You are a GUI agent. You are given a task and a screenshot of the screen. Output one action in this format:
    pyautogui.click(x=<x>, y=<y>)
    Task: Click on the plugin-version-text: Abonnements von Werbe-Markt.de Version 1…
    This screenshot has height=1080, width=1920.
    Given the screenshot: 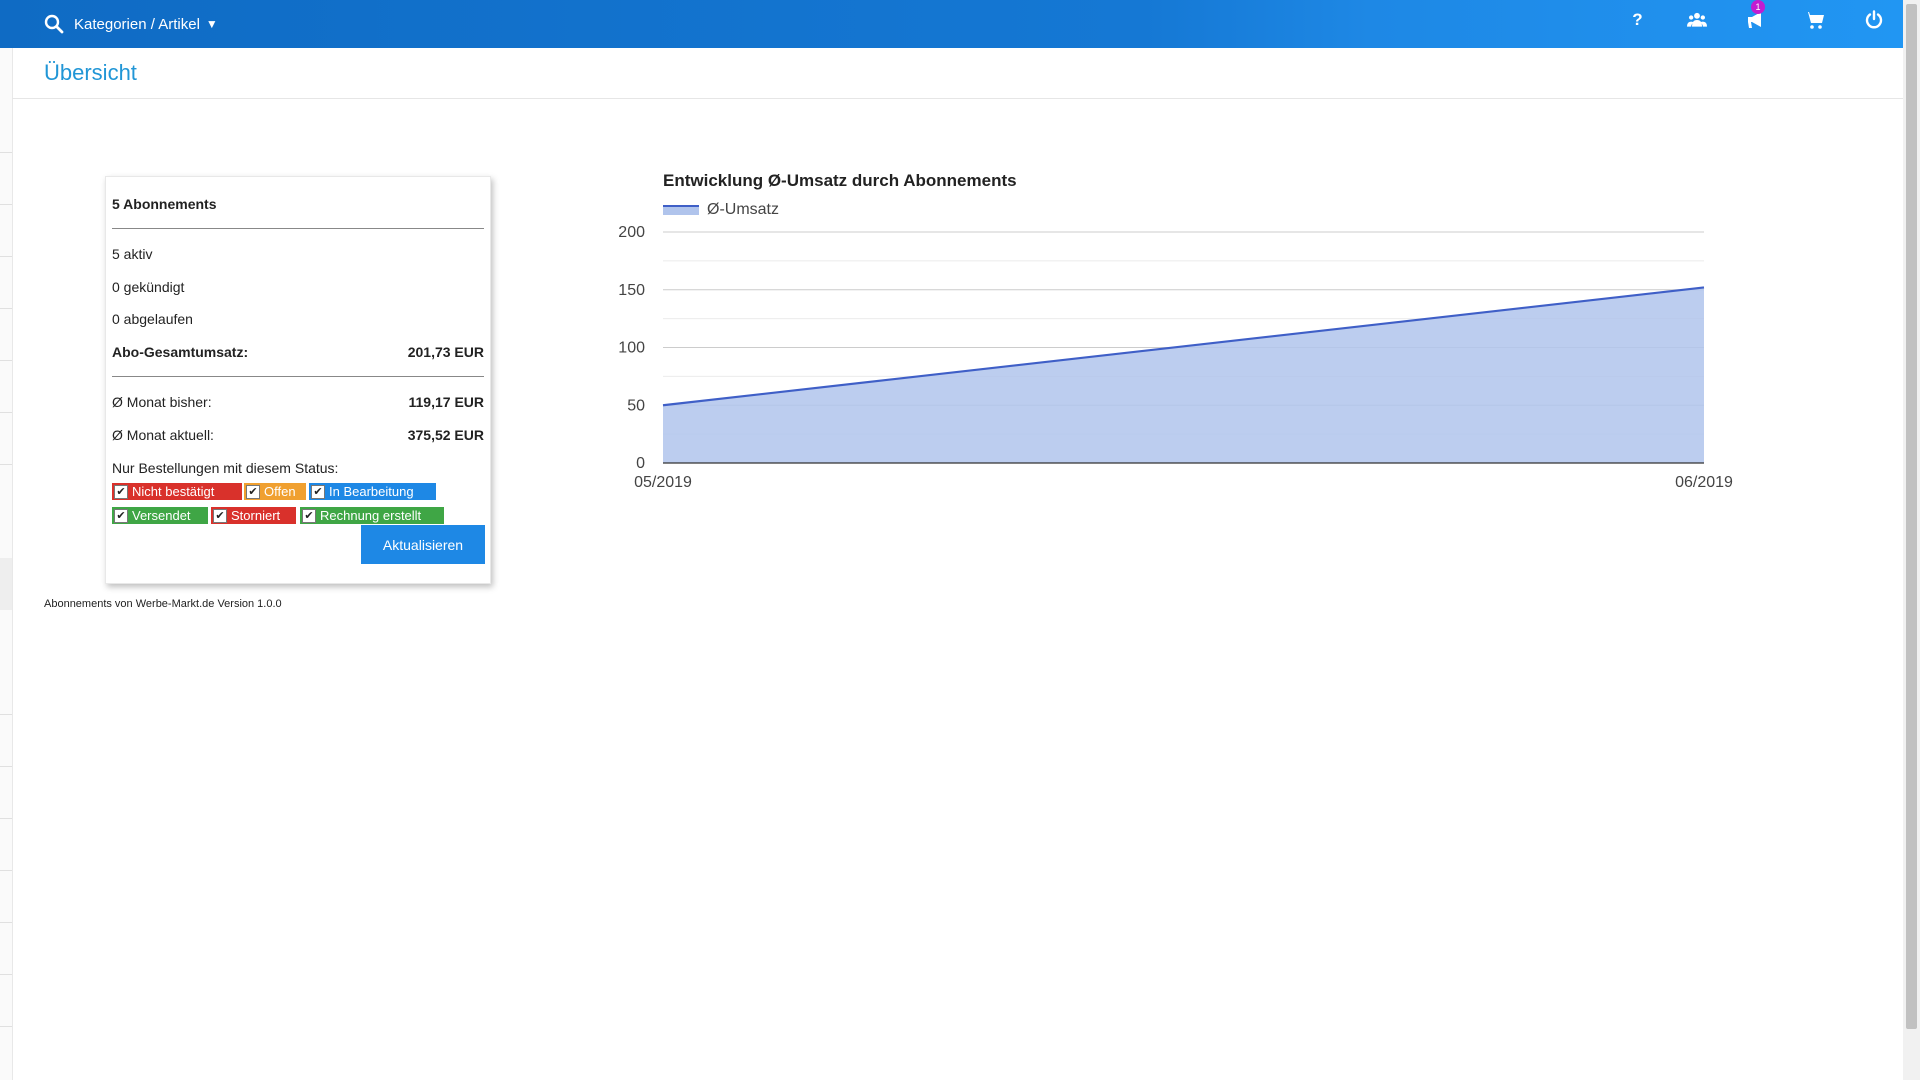 What is the action you would take?
    pyautogui.click(x=163, y=604)
    